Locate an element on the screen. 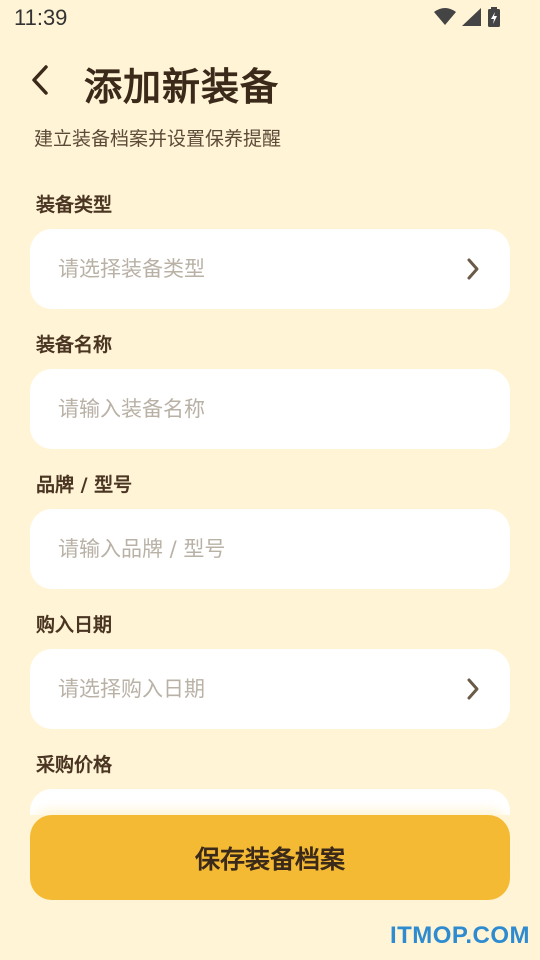 The image size is (540, 960). purchase-date-label: 购入日期 is located at coordinates (74, 625).